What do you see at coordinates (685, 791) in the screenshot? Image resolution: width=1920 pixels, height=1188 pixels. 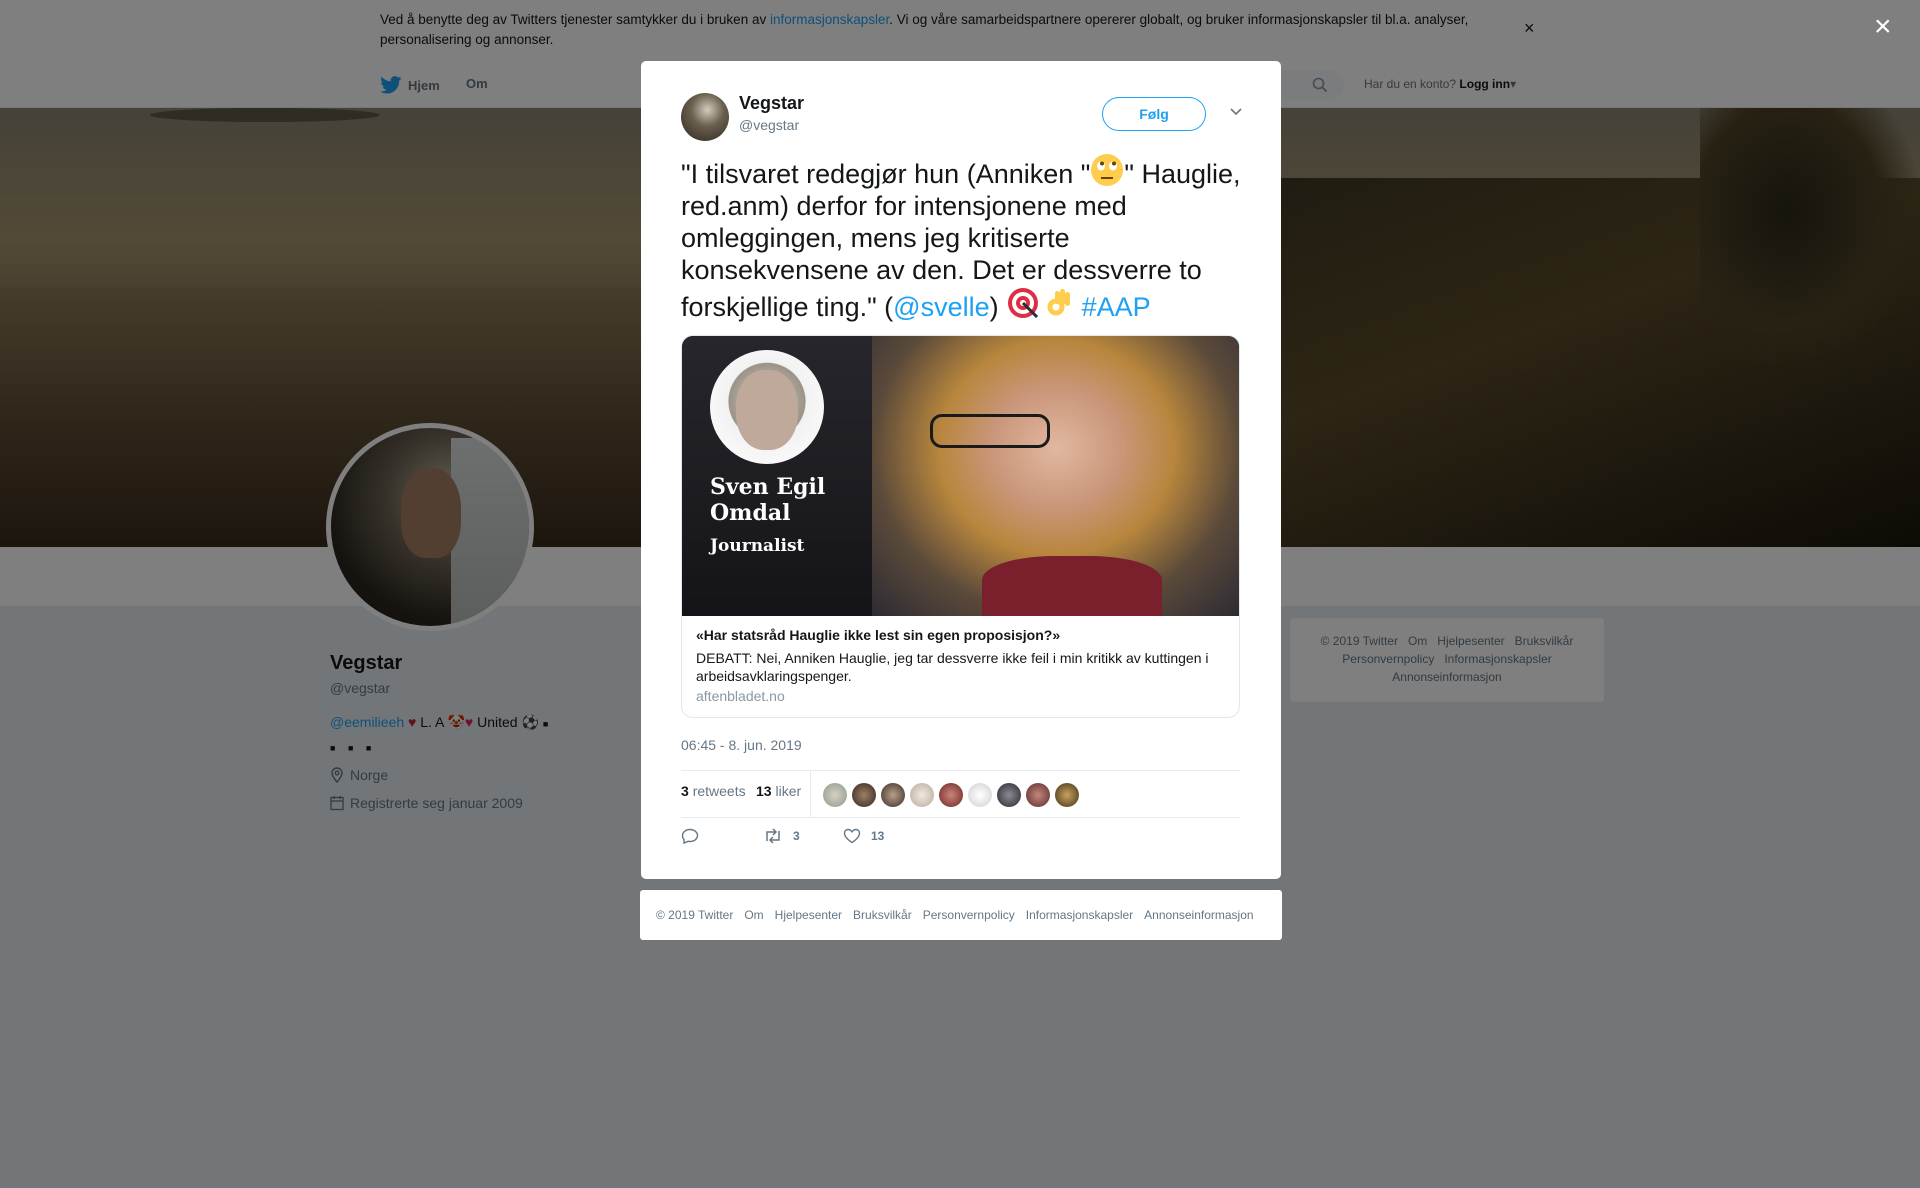 I see `retweets-count: 3` at bounding box center [685, 791].